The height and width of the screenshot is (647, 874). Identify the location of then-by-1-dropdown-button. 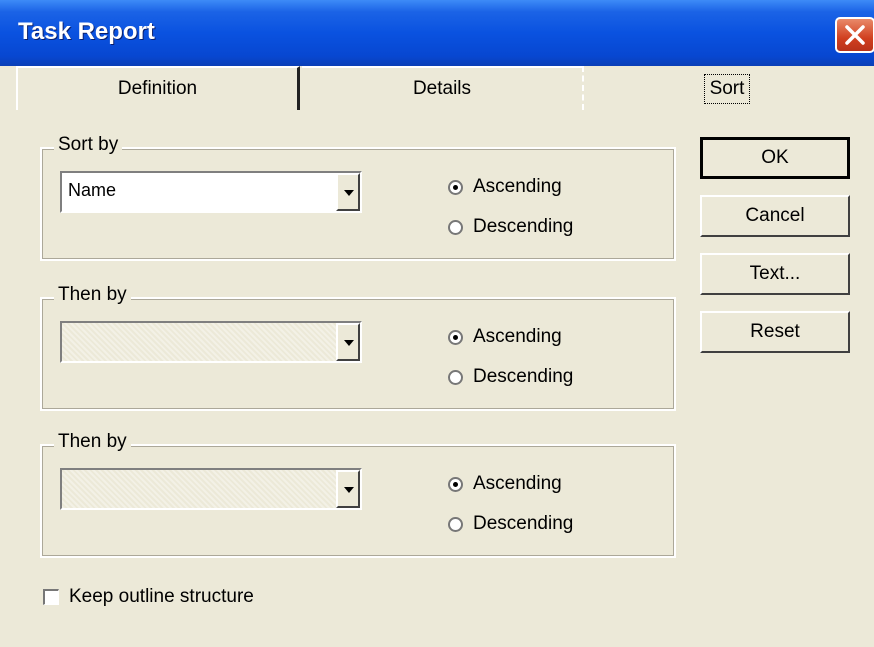
(348, 342).